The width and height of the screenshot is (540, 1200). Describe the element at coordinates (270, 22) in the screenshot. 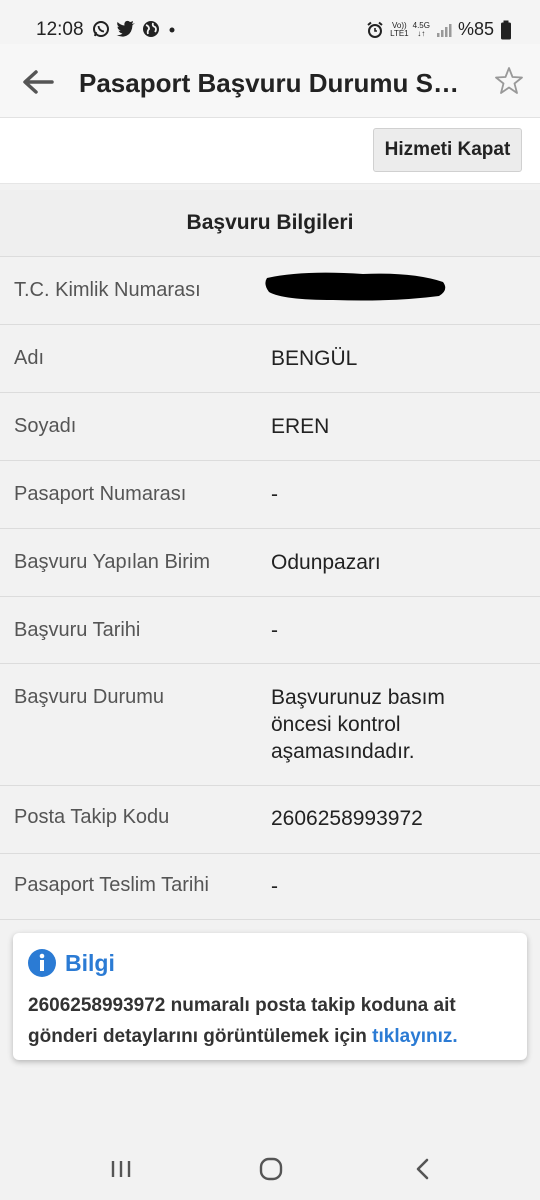

I see `status-bar: 12:08 Vo)) LTE1 4.5G ↓↑ %85` at that location.